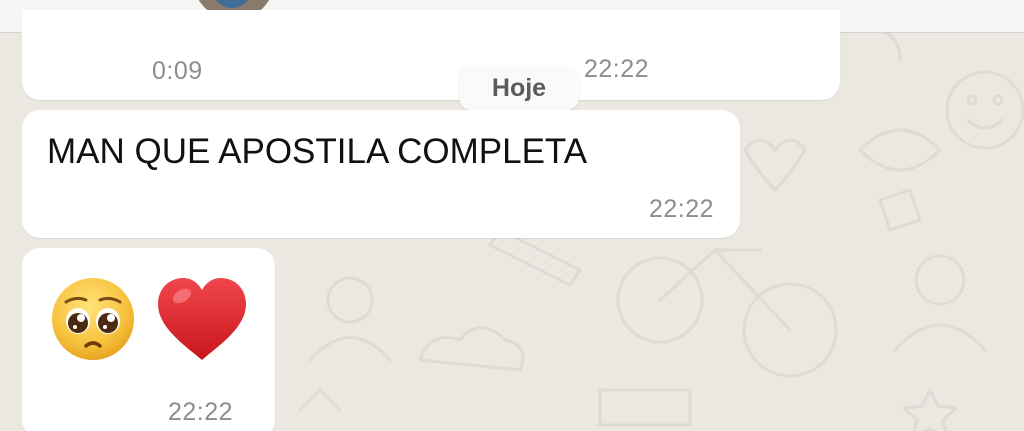 This screenshot has width=1024, height=431. I want to click on audio-duration: 0:09, so click(177, 71).